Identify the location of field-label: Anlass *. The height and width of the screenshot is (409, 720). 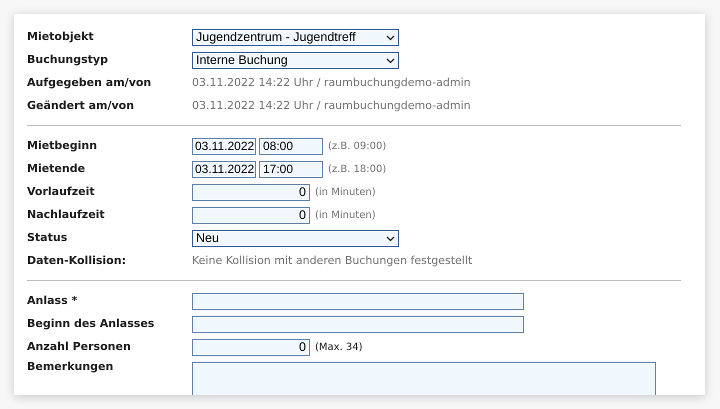
(52, 301).